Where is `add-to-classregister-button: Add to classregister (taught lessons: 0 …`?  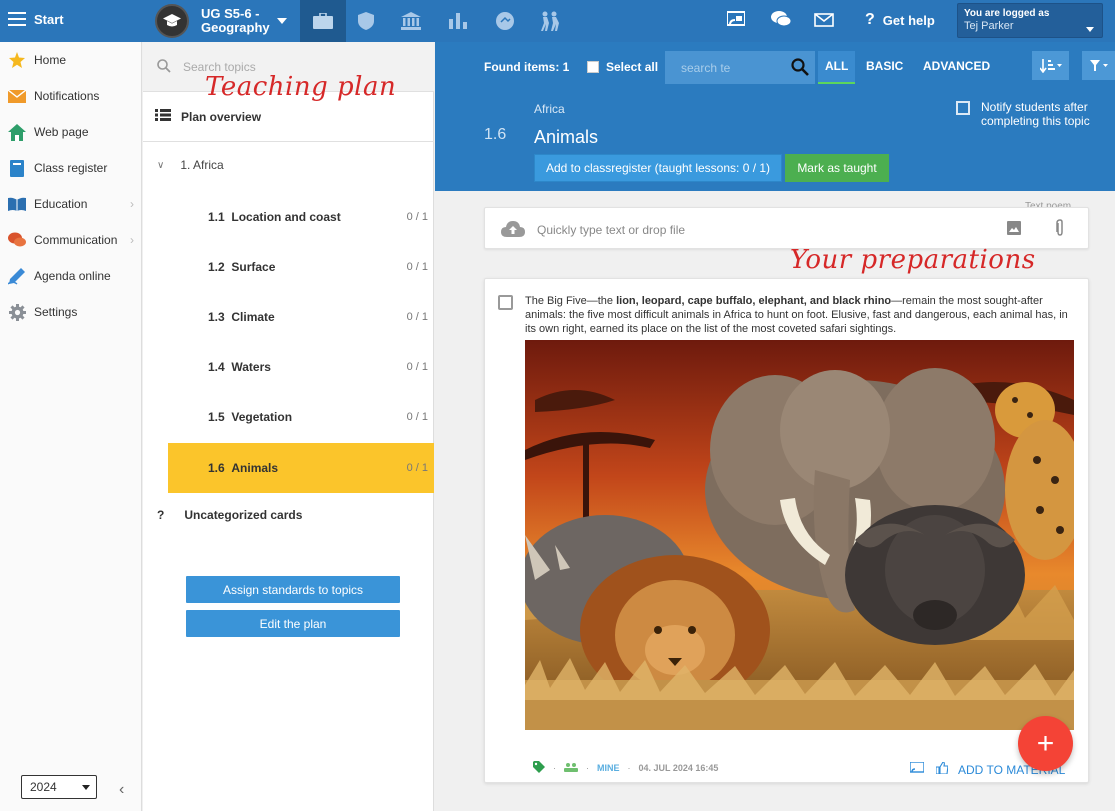 add-to-classregister-button: Add to classregister (taught lessons: 0 … is located at coordinates (658, 168).